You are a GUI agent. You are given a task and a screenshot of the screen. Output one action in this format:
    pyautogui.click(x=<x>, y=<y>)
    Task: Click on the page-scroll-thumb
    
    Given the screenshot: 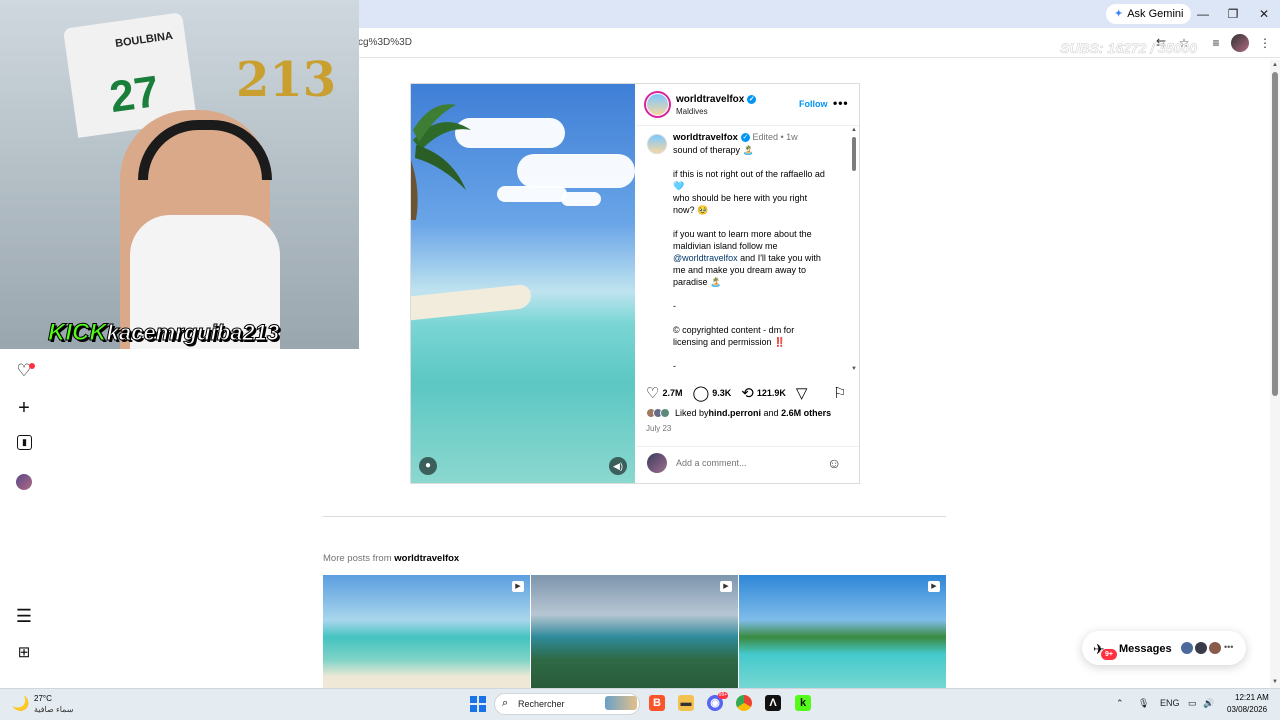 What is the action you would take?
    pyautogui.click(x=1275, y=234)
    